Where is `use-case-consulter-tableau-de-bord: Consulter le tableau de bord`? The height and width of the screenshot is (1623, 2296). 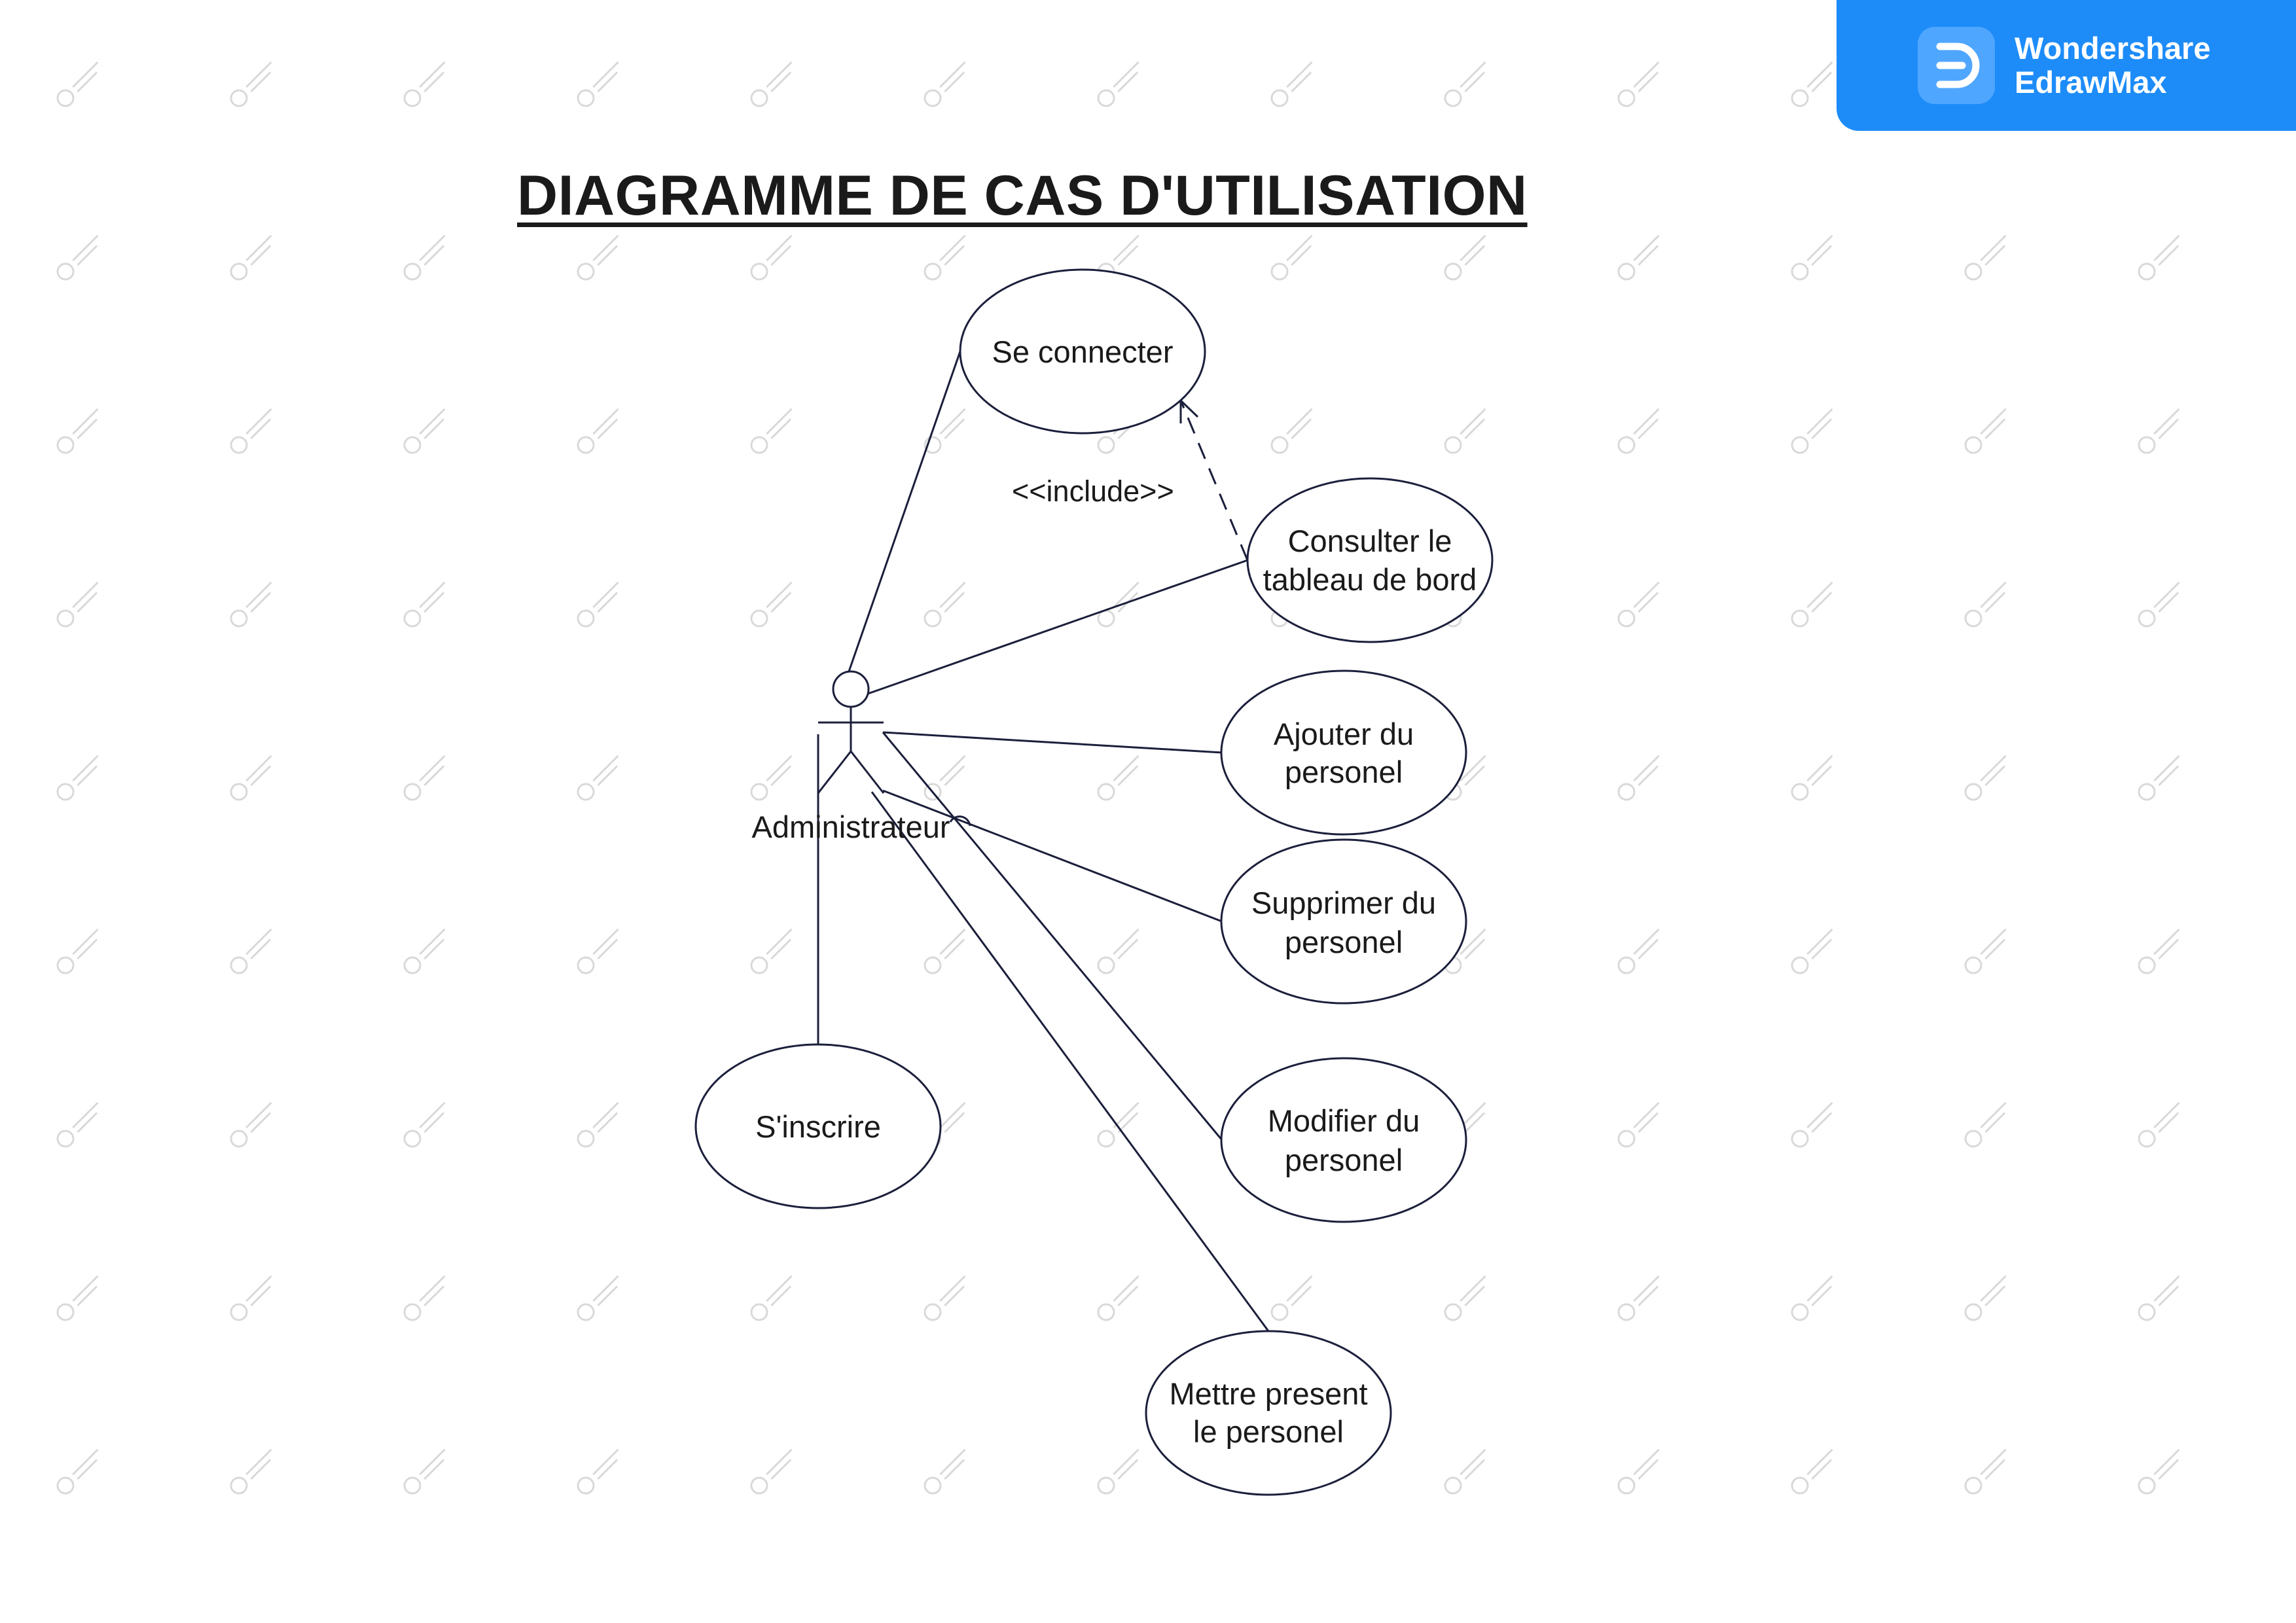
use-case-consulter-tableau-de-bord: Consulter le tableau de bord is located at coordinates (1370, 560).